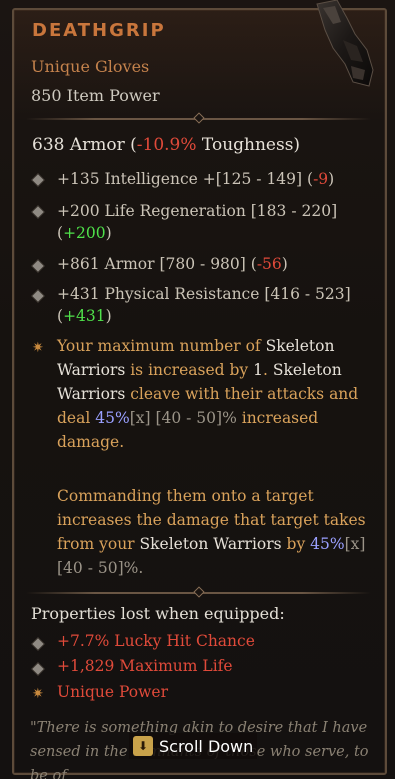  Describe the element at coordinates (99, 30) in the screenshot. I see `item-name: DEATHGRIP` at that location.